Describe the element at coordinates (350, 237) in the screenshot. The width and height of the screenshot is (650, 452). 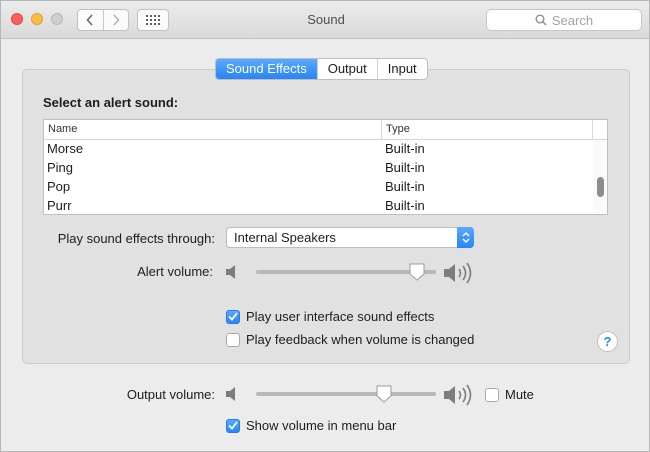
I see `play-through-select: Internal Speakers` at that location.